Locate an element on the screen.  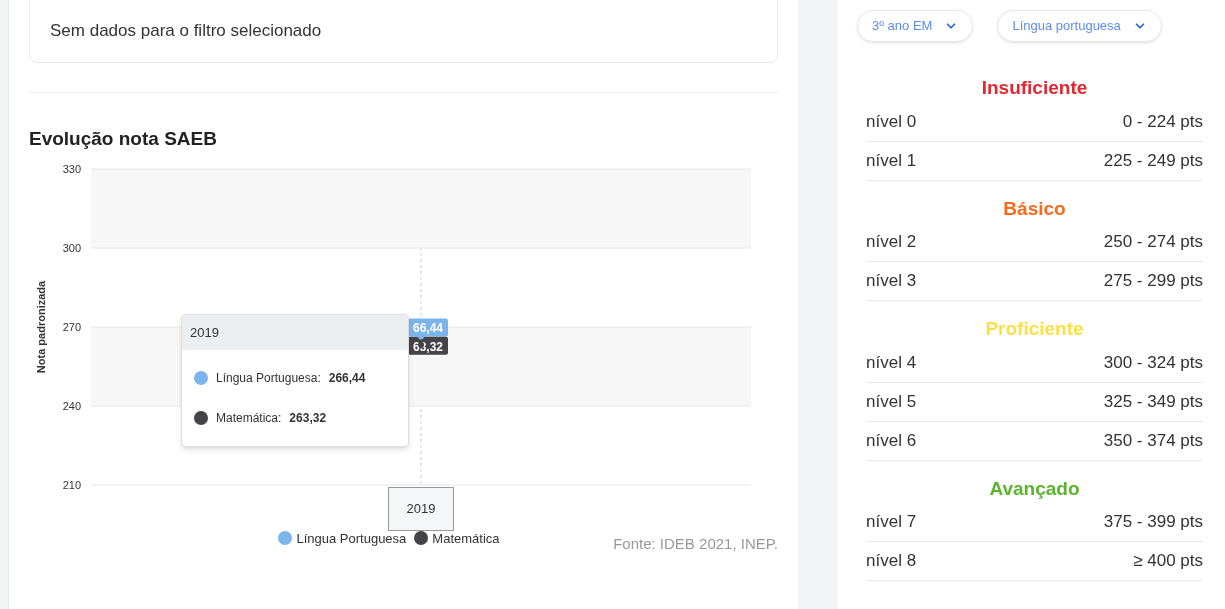
level-range: 275 - 299 pts is located at coordinates (1153, 281).